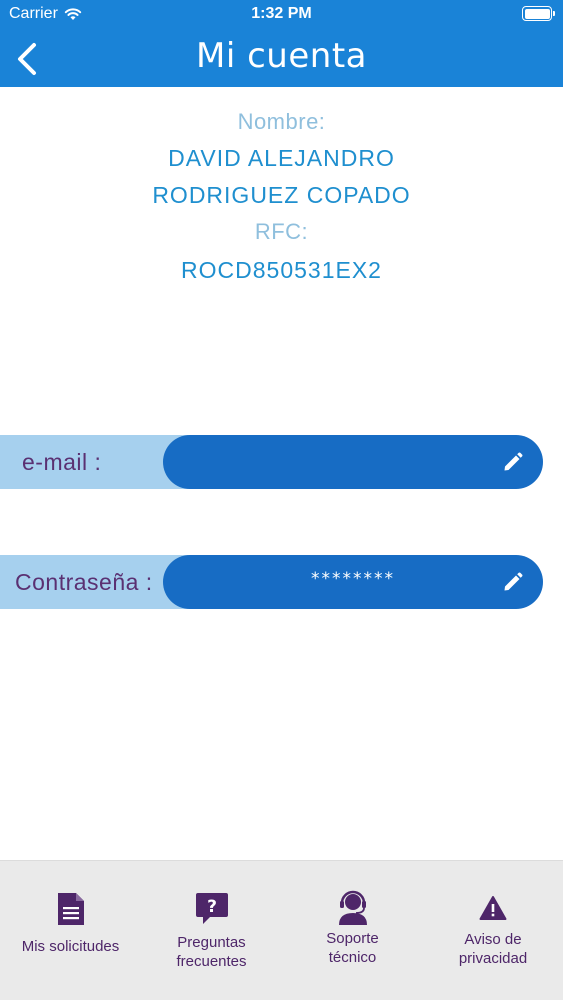  What do you see at coordinates (70, 909) in the screenshot?
I see `document-icon` at bounding box center [70, 909].